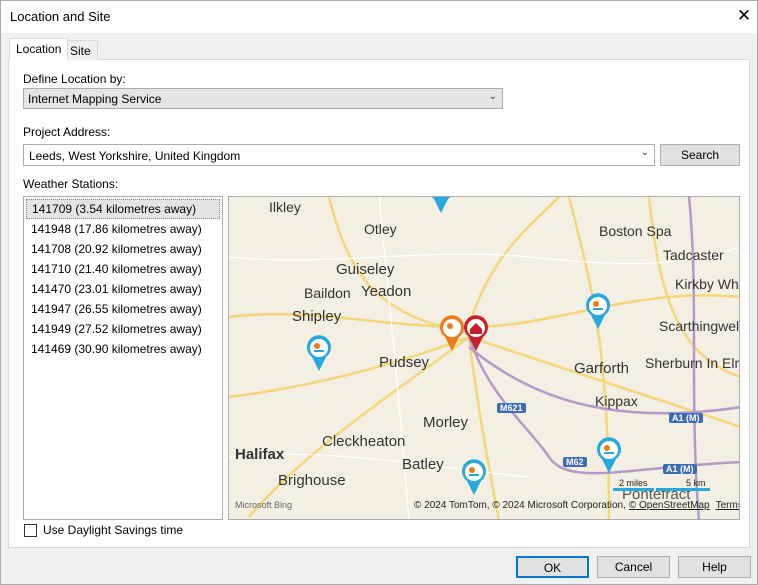 The image size is (758, 585). What do you see at coordinates (135, 156) in the screenshot?
I see `project-address-value: Leeds, West Yorkshire, United Kingdom` at bounding box center [135, 156].